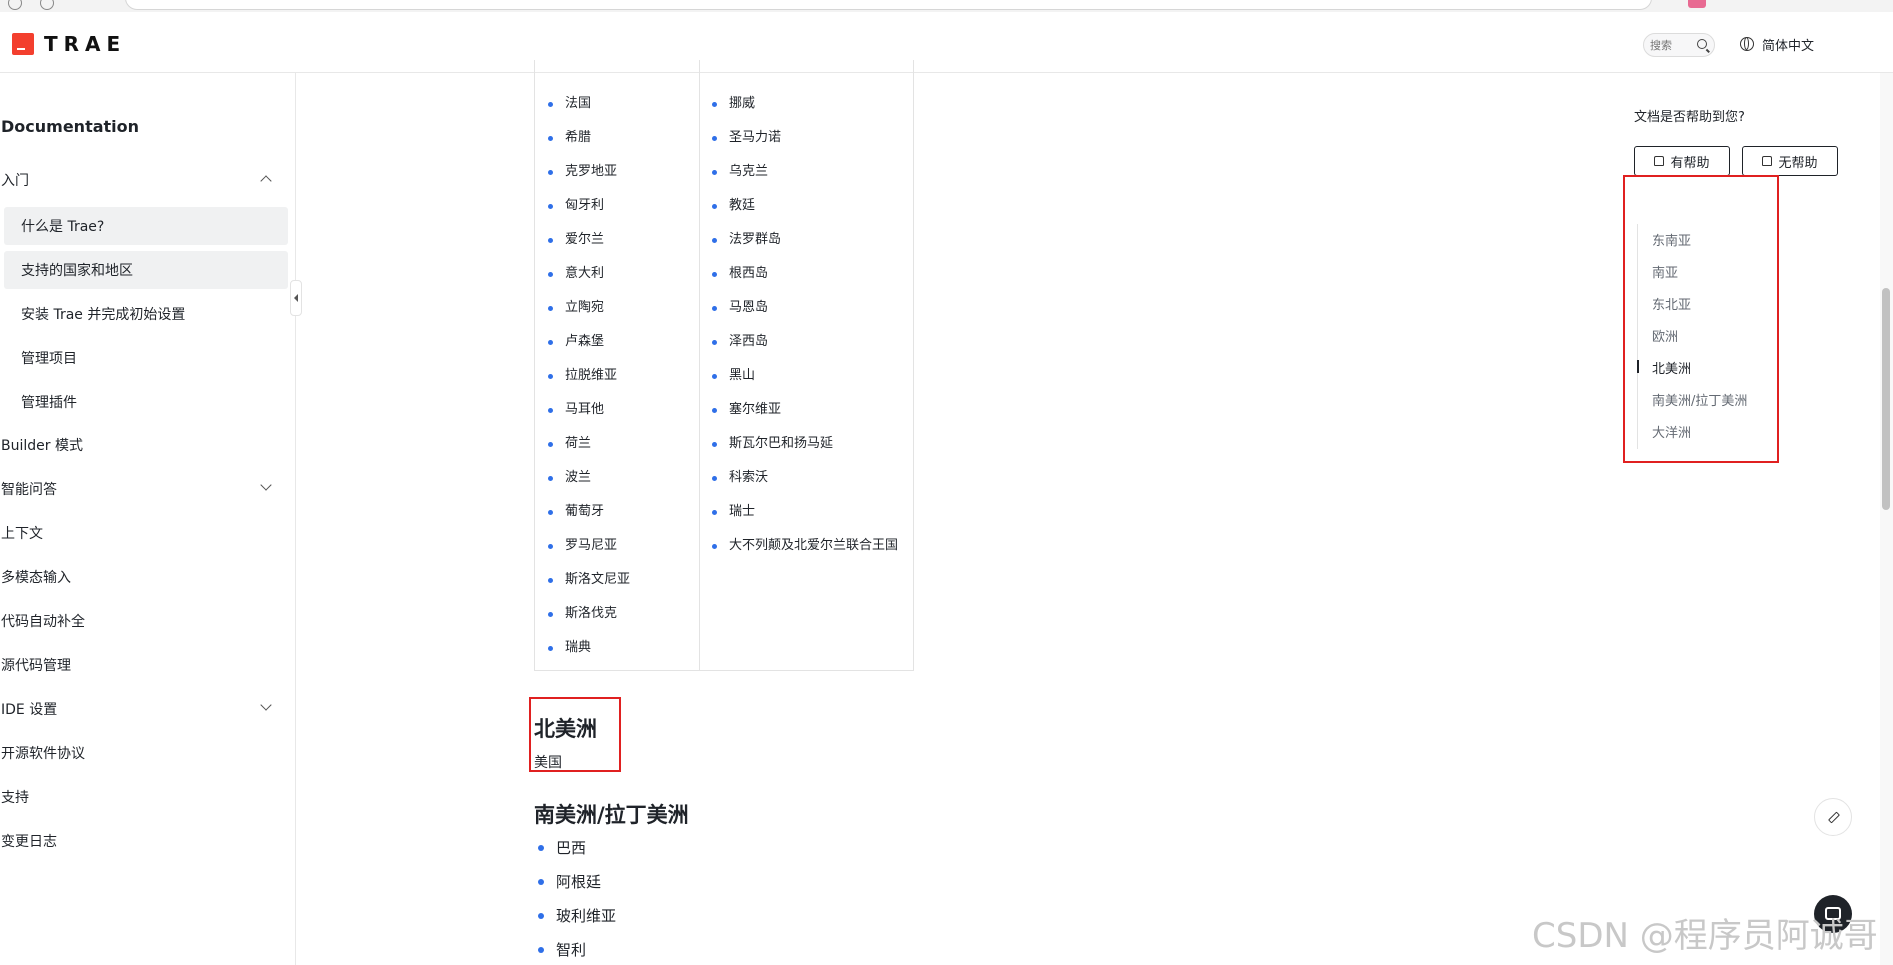 This screenshot has width=1893, height=965. I want to click on language-switcher: 简体中文, so click(1777, 44).